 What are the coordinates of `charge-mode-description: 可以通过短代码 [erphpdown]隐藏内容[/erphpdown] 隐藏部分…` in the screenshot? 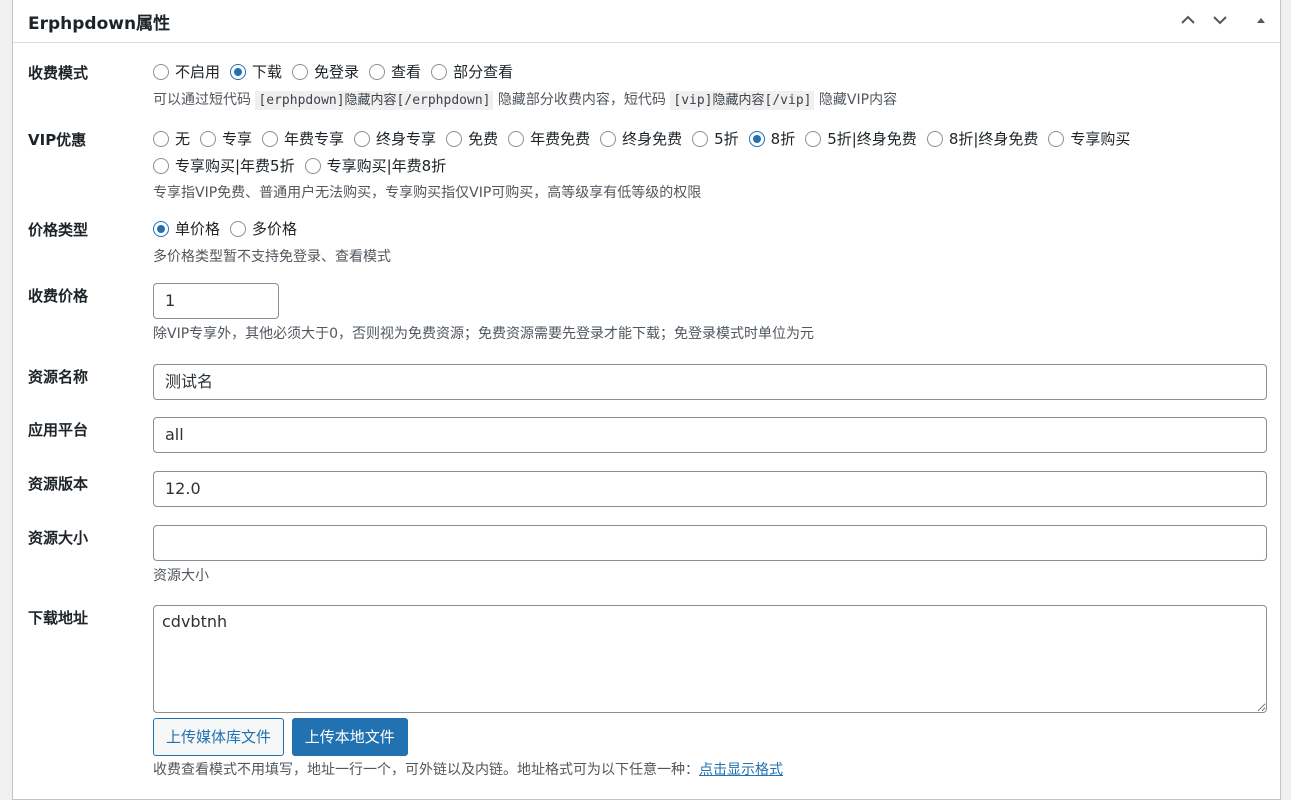 It's located at (710, 100).